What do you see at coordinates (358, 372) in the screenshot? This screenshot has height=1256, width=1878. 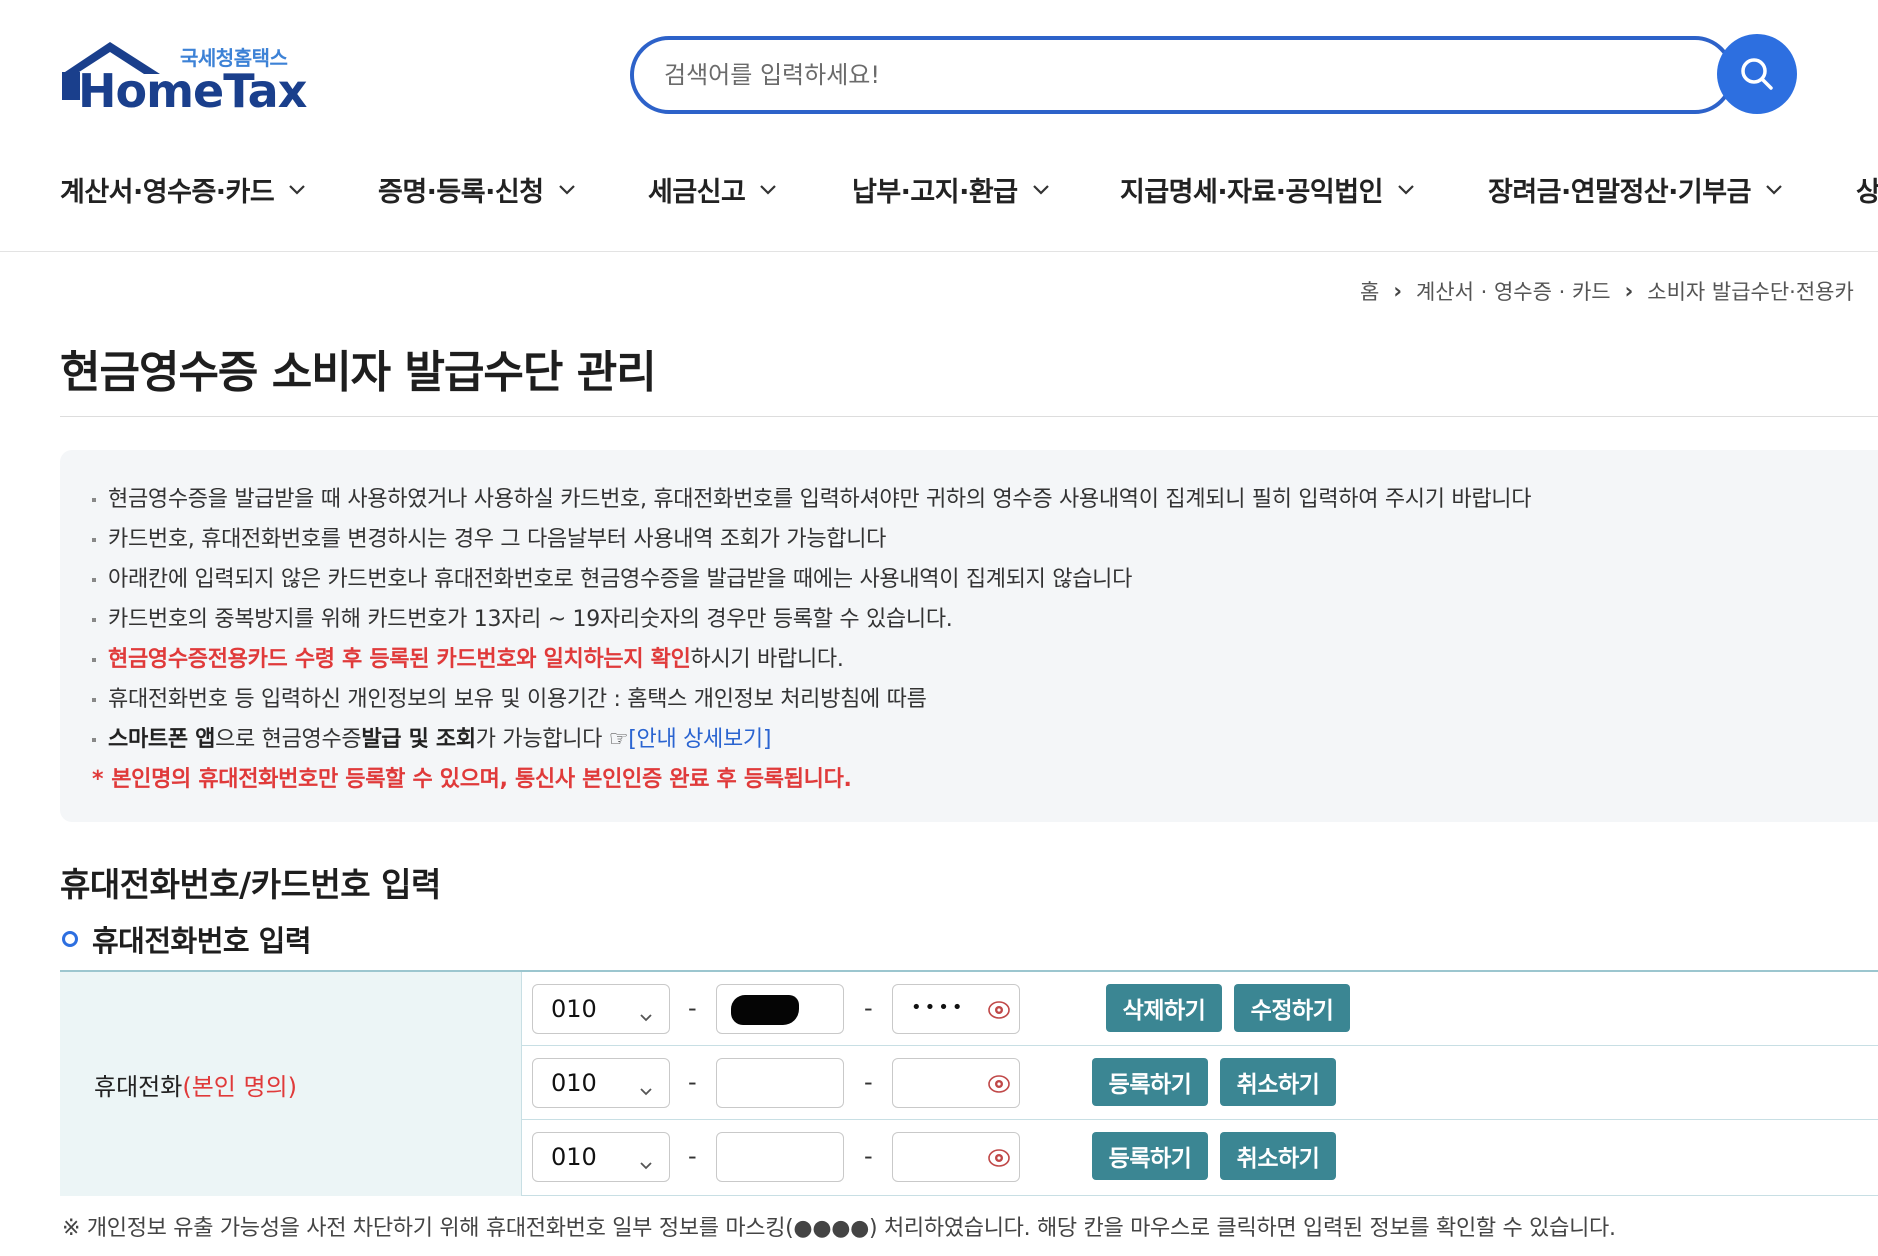 I see `page-title: 현금영수증 소비자 발급수단 관리` at bounding box center [358, 372].